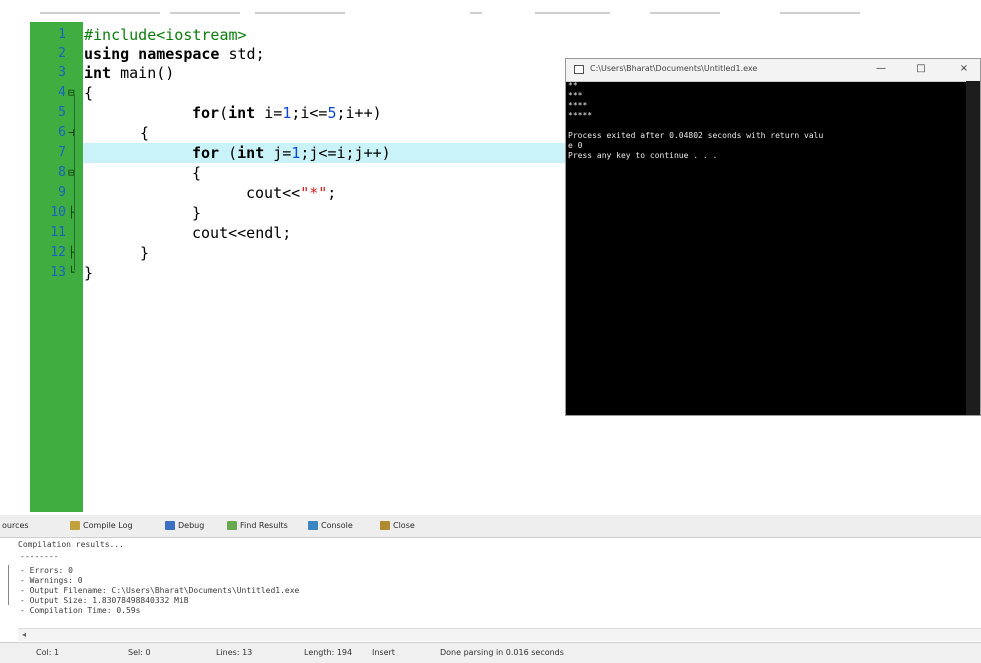 Image resolution: width=981 pixels, height=663 pixels. I want to click on tab-ources: ources, so click(15, 526).